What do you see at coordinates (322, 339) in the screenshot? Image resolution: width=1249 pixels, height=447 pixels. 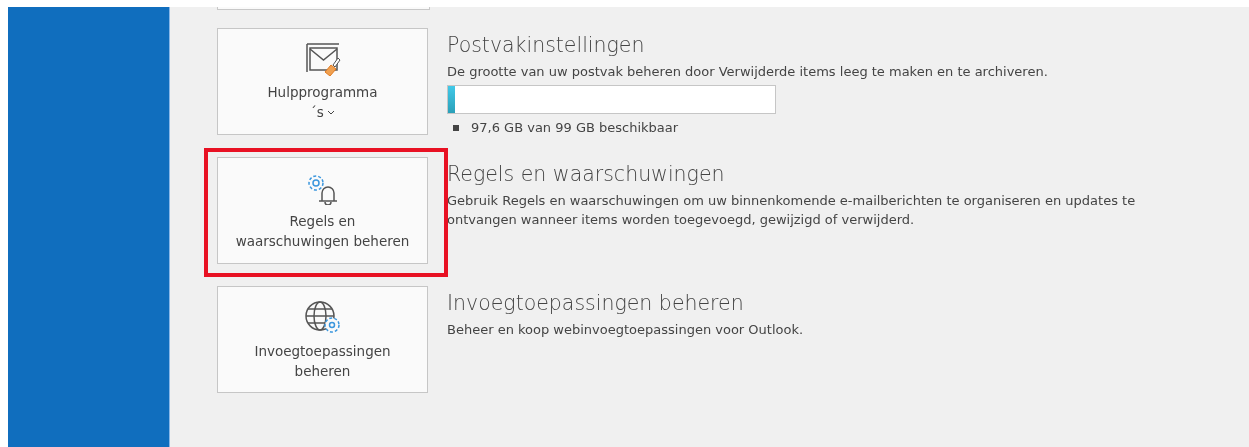 I see `addins-button: Invoegtoepassingen beheren` at bounding box center [322, 339].